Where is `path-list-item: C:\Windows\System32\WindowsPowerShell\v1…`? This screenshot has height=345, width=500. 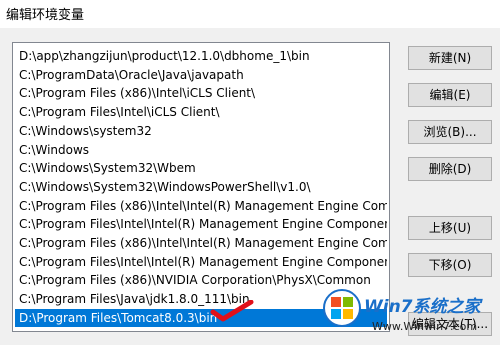 path-list-item: C:\Windows\System32\WindowsPowerShell\v1… is located at coordinates (201, 187).